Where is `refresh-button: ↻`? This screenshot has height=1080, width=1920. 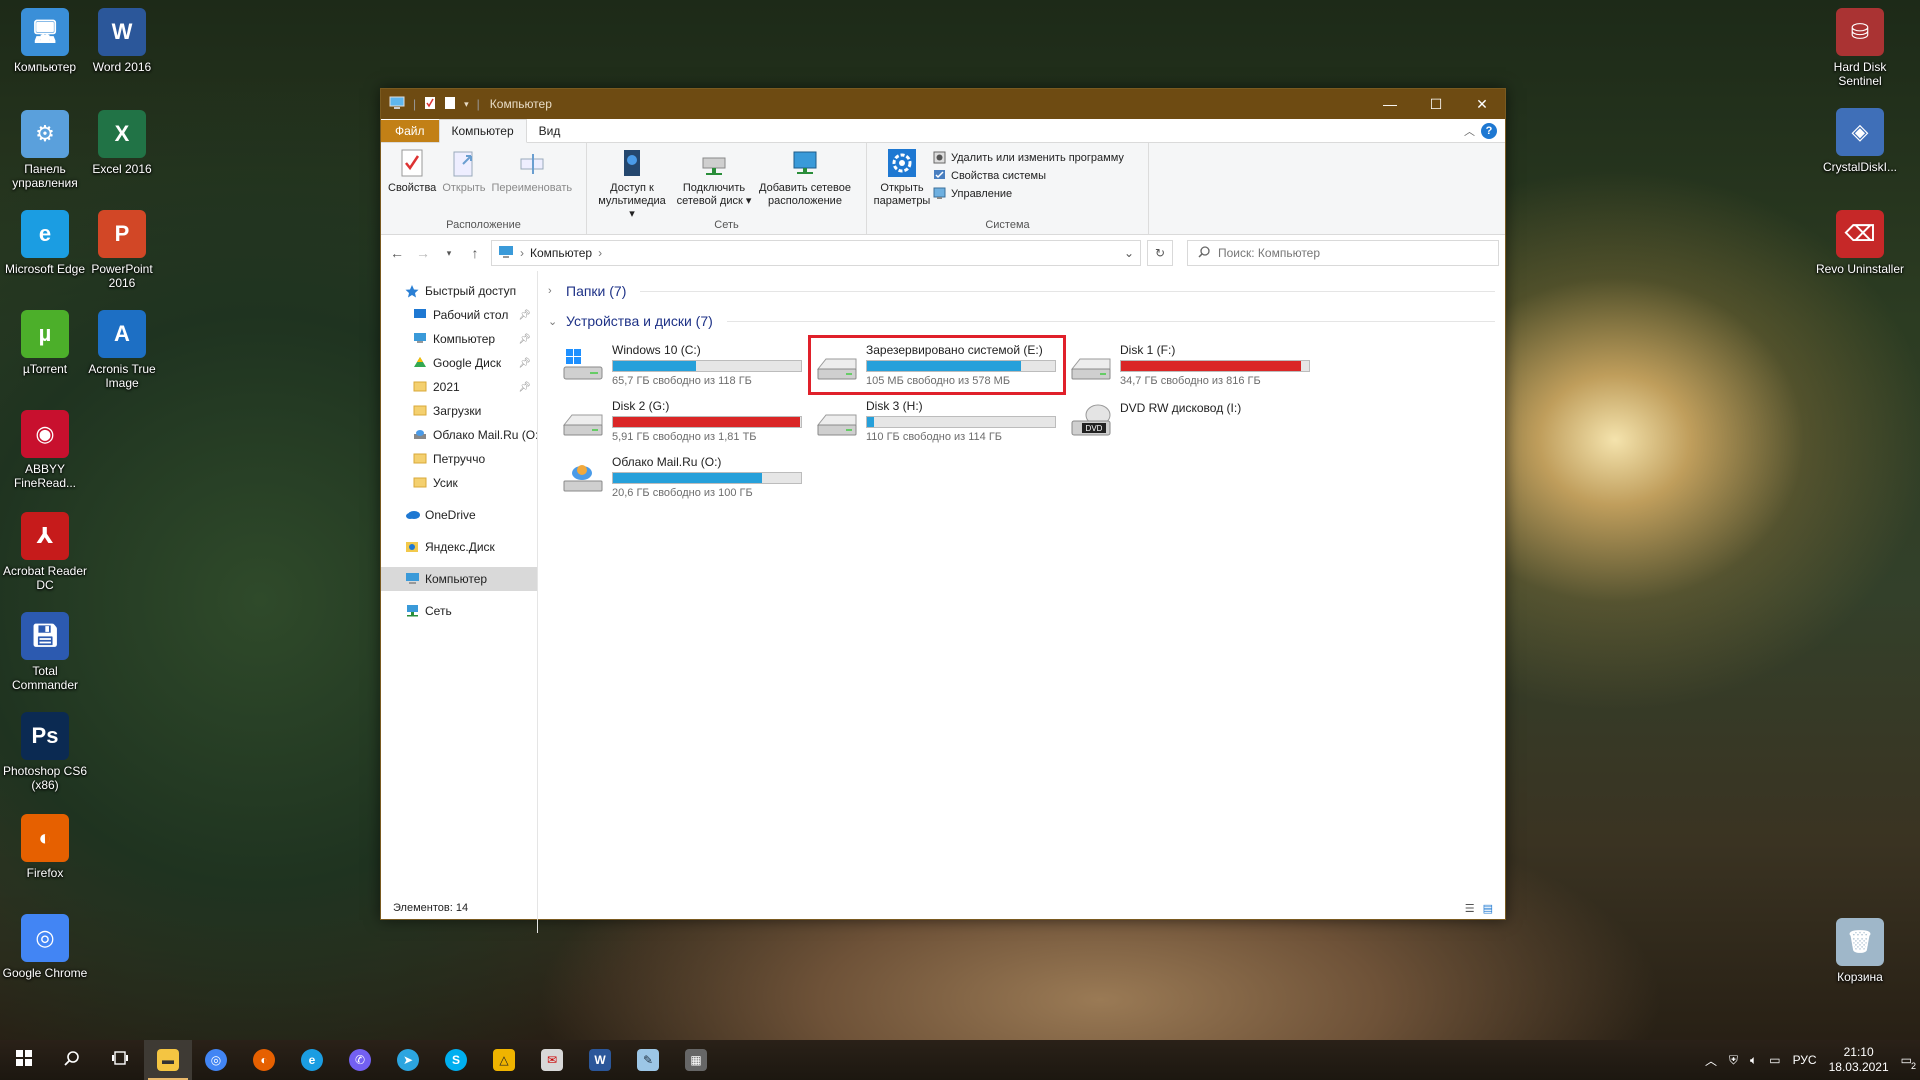 refresh-button: ↻ is located at coordinates (1160, 253).